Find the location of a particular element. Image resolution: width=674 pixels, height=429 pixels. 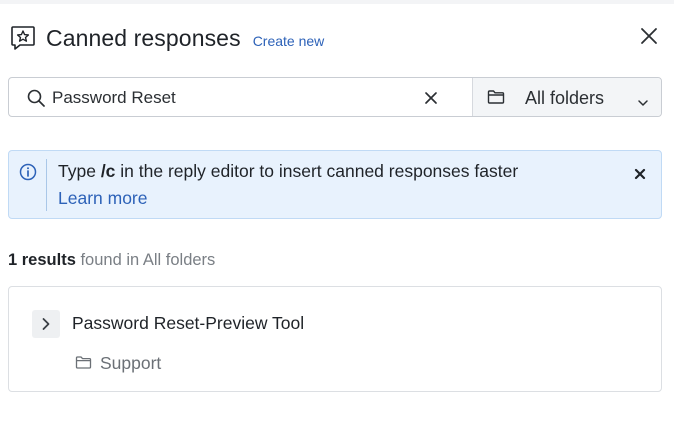

results-count: 1 results is located at coordinates (42, 260).